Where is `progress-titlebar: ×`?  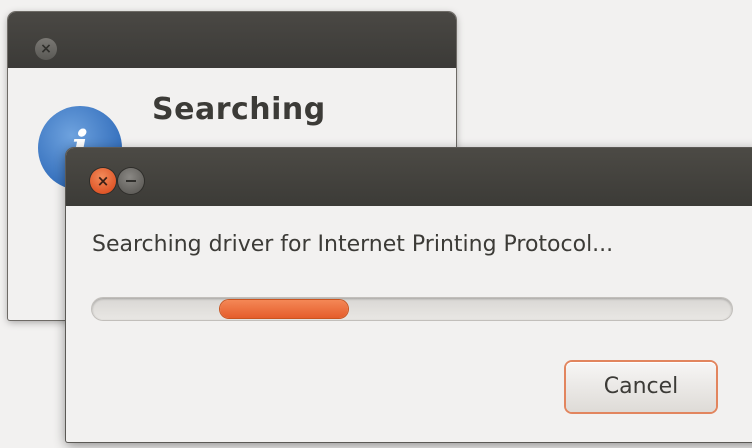
progress-titlebar: × is located at coordinates (409, 177).